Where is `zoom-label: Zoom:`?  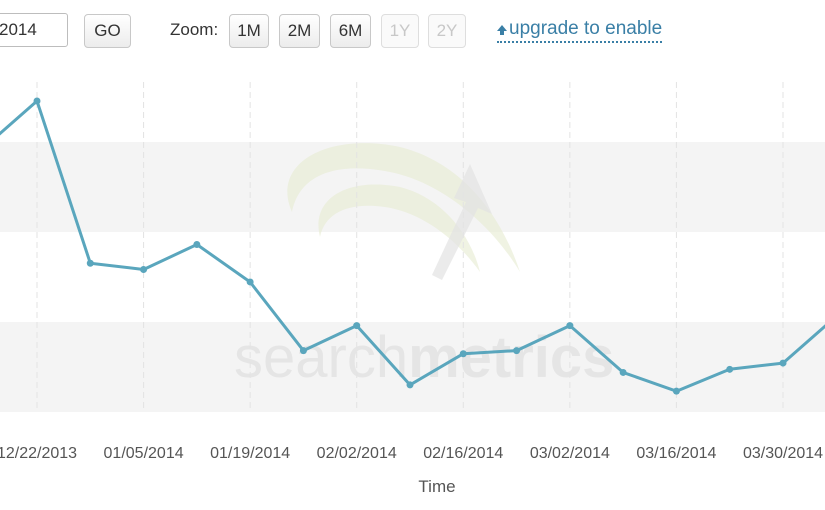 zoom-label: Zoom: is located at coordinates (194, 29).